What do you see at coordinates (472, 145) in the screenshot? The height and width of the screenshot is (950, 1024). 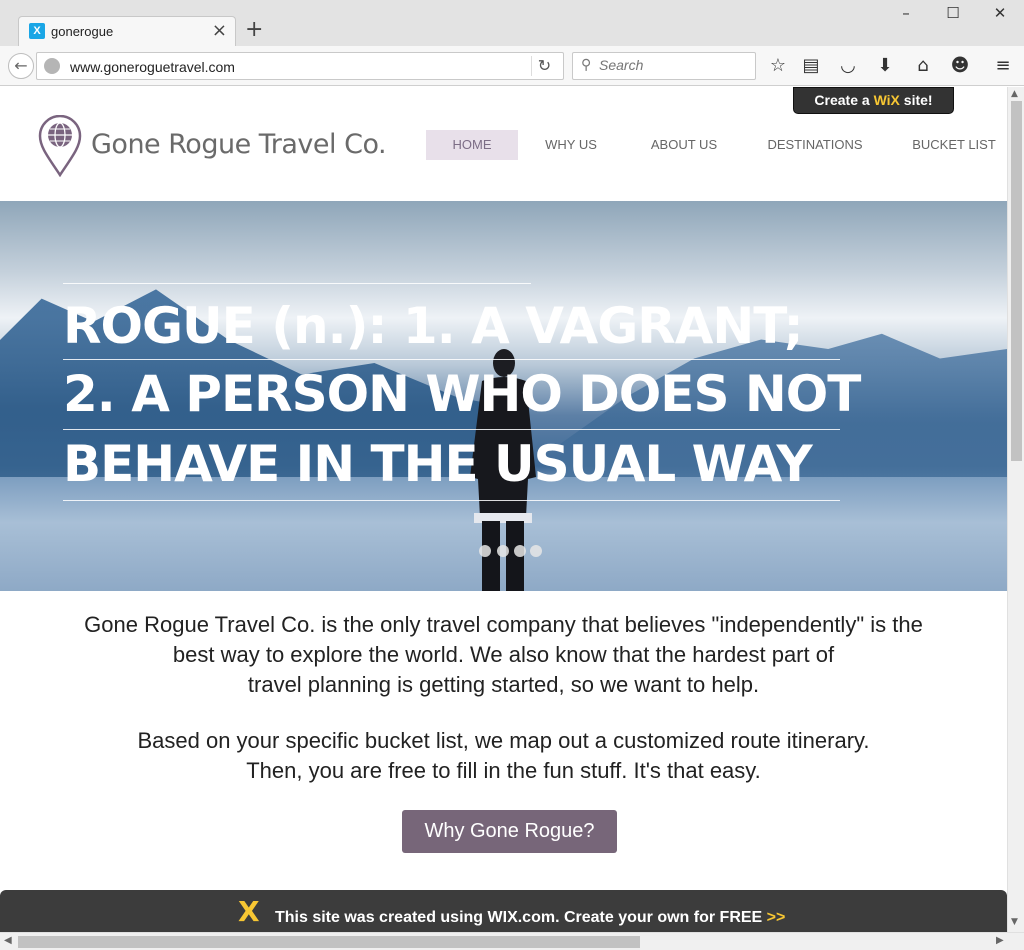 I see `nav-home: HOME` at bounding box center [472, 145].